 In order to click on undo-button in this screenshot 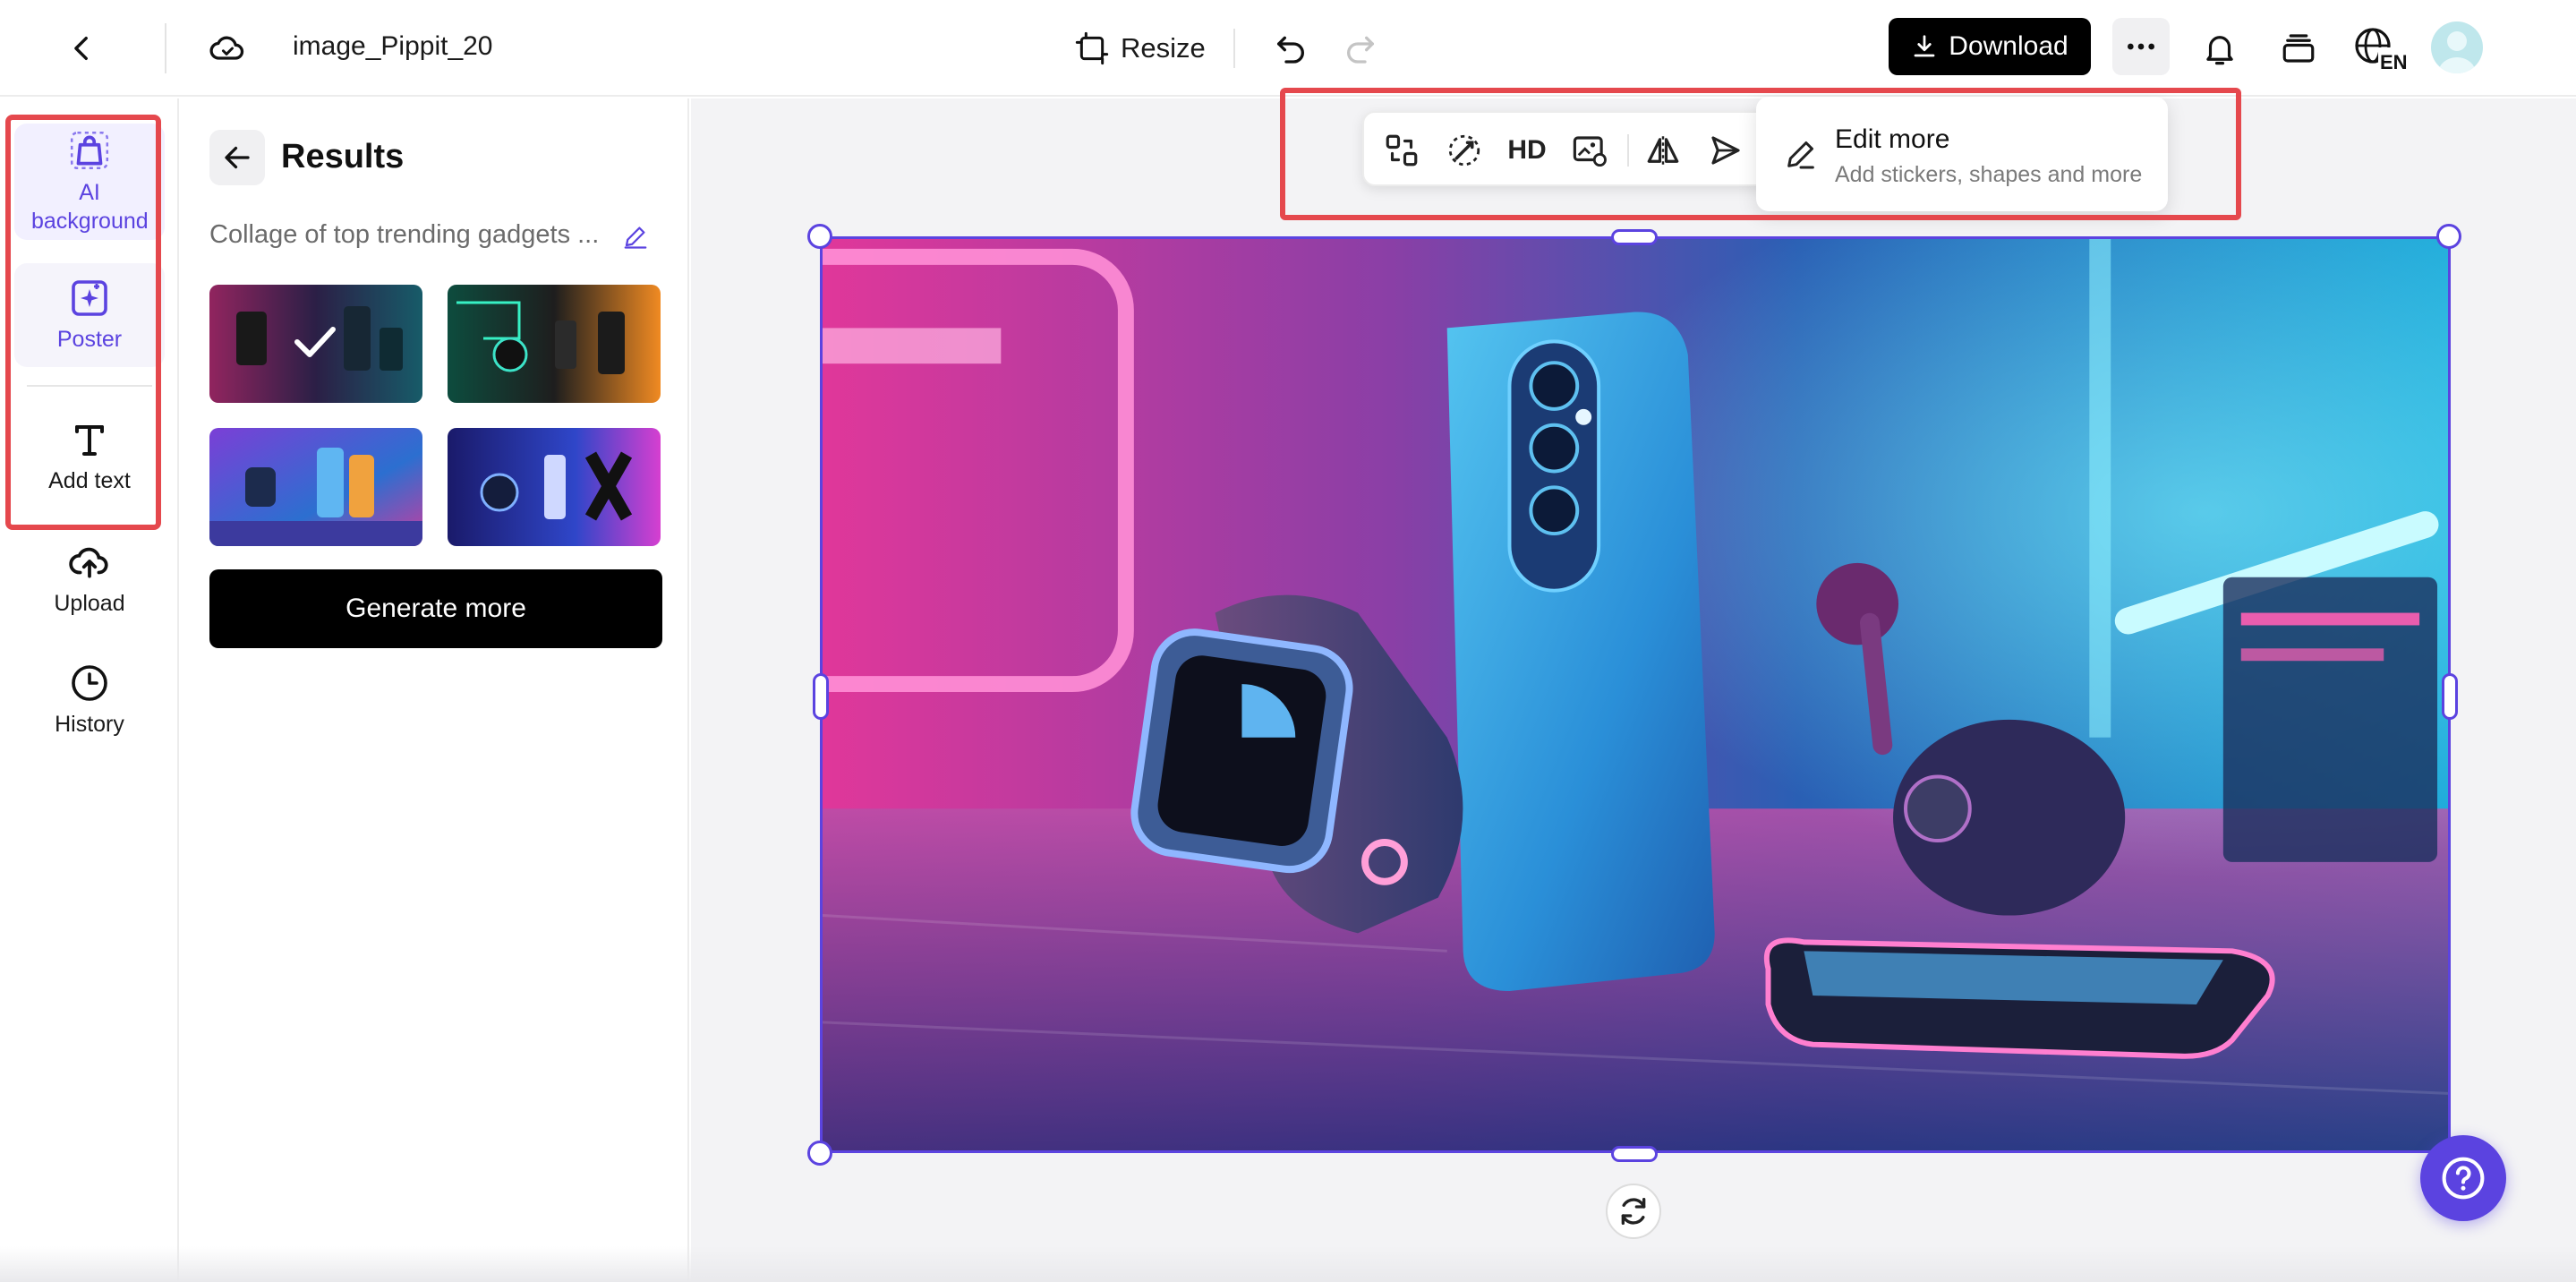, I will do `click(1290, 48)`.